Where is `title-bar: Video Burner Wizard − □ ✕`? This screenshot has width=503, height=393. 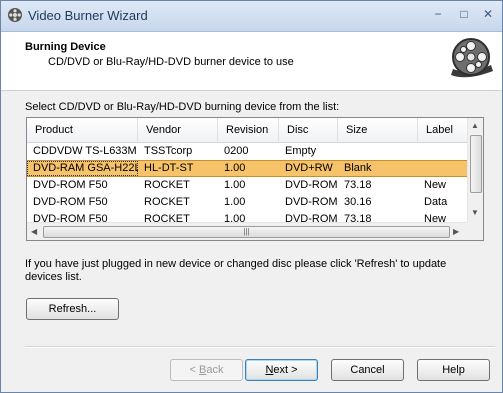
title-bar: Video Burner Wizard − □ ✕ is located at coordinates (251, 16).